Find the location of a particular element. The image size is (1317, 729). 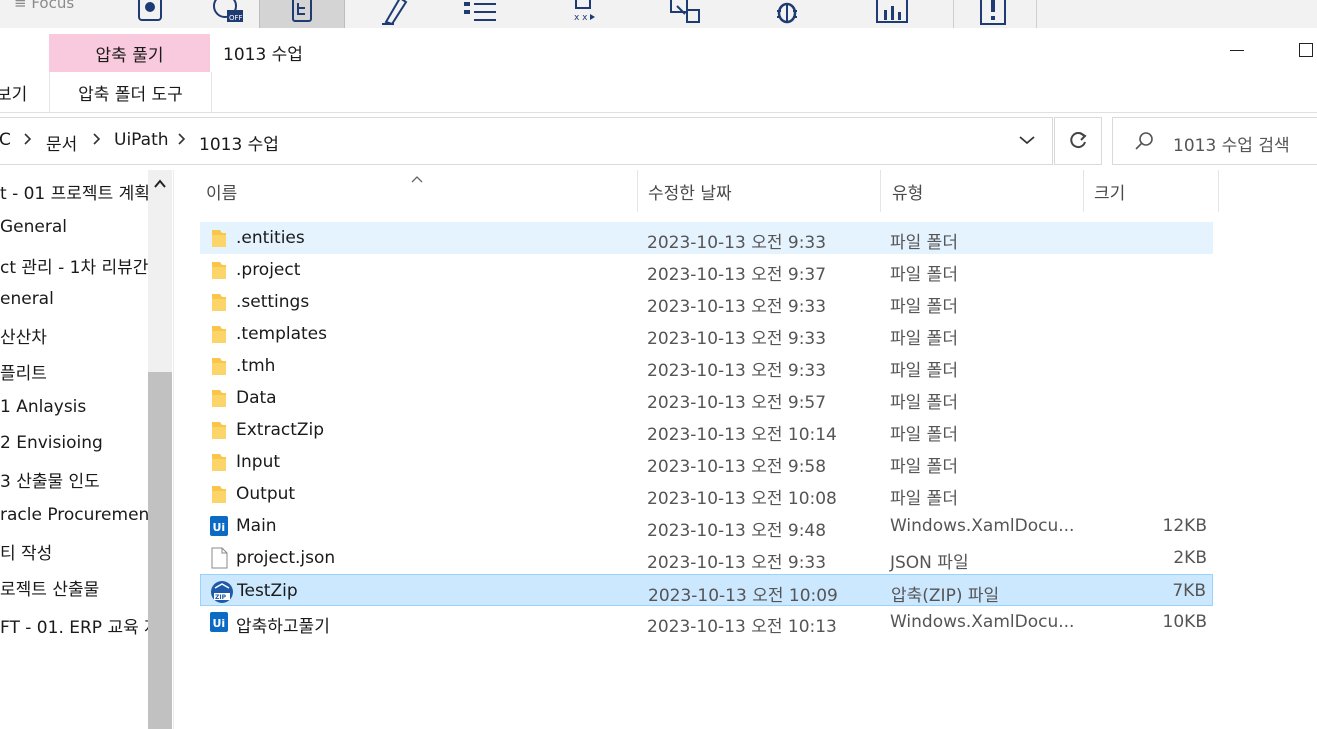

tab-extract: 압축 풀기 is located at coordinates (129, 53).